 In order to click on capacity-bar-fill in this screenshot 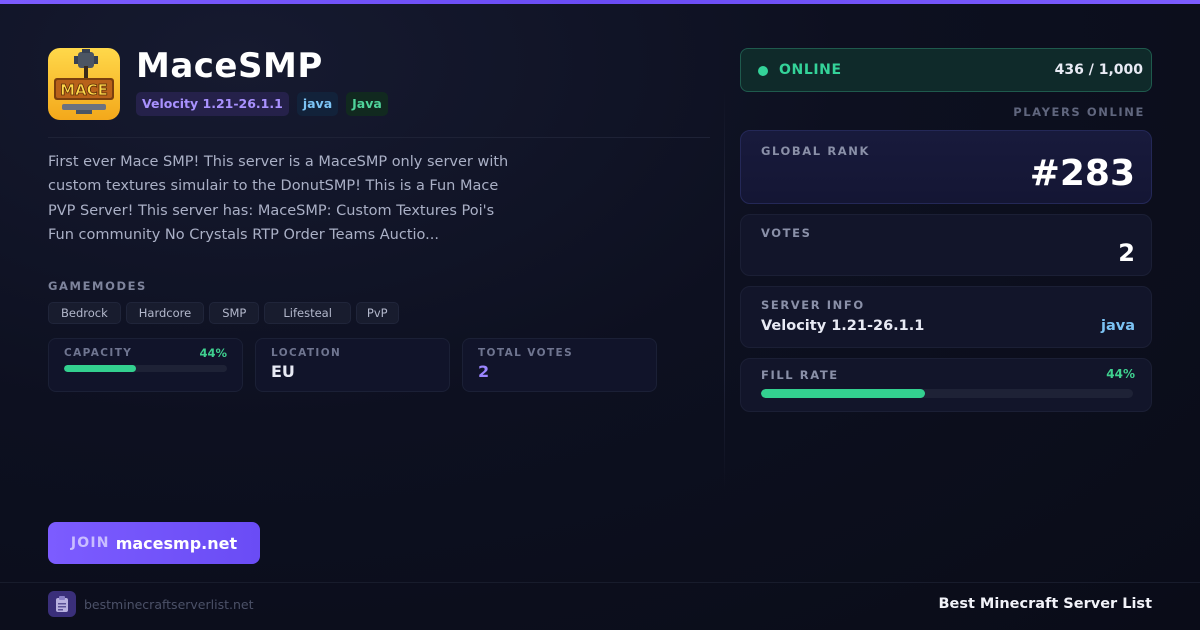, I will do `click(100, 368)`.